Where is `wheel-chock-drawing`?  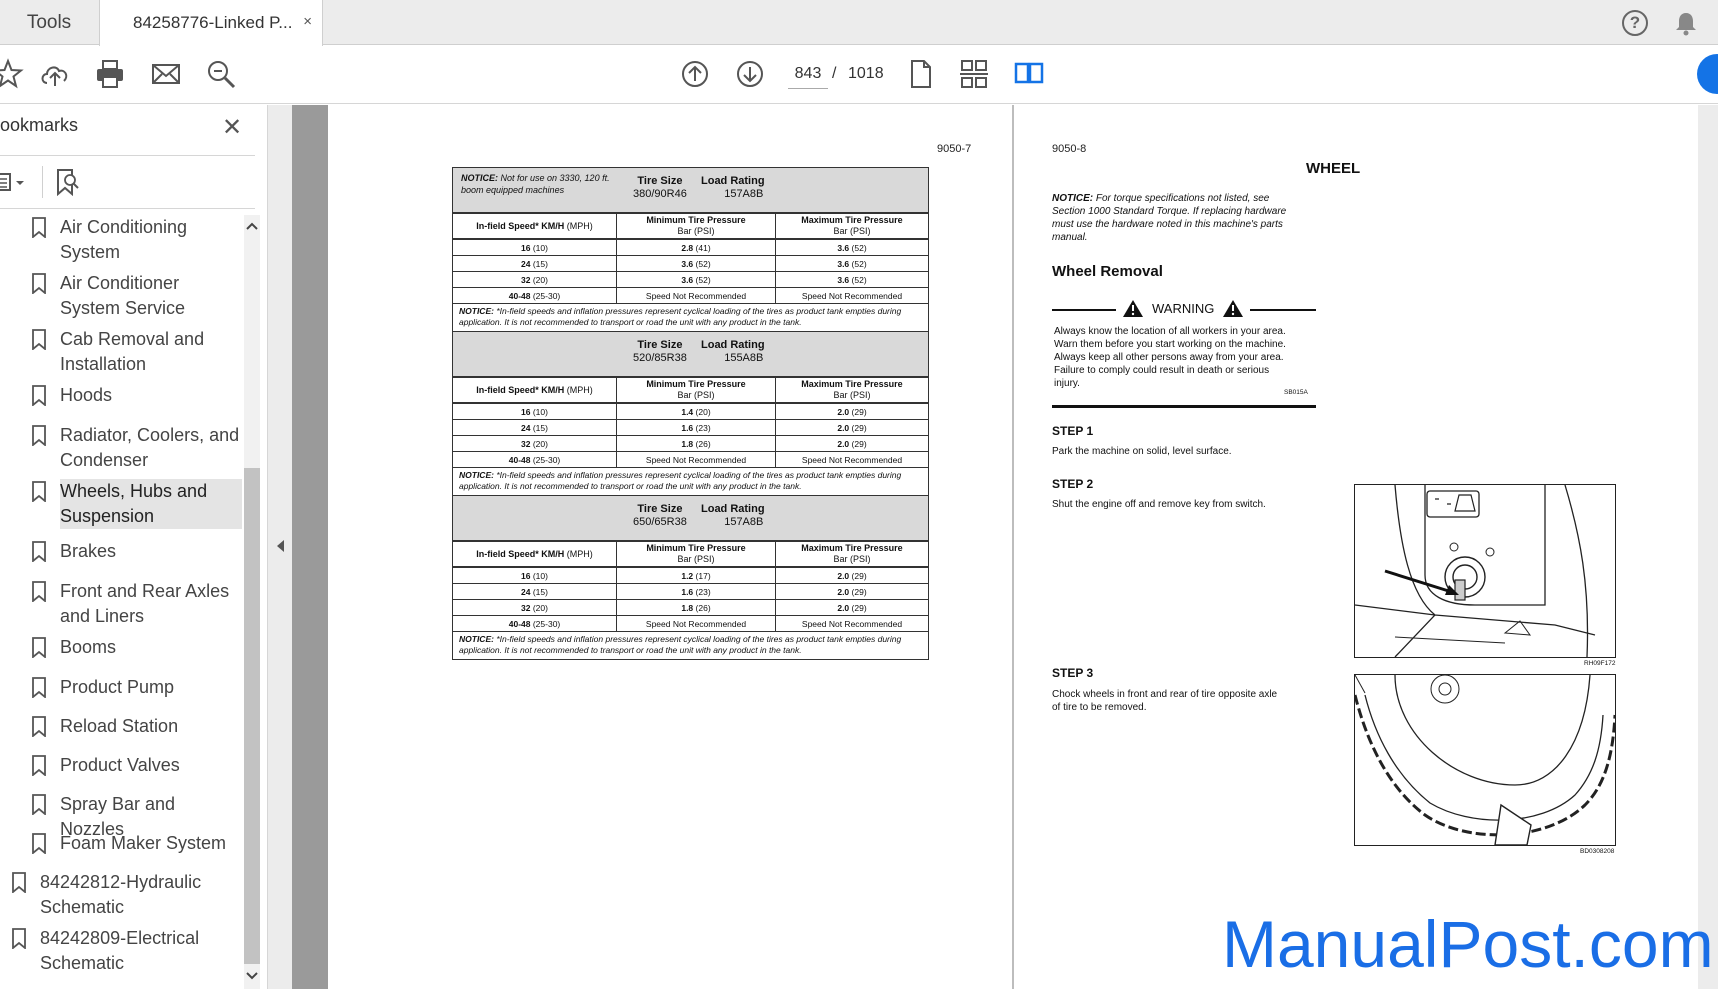
wheel-chock-drawing is located at coordinates (1485, 760).